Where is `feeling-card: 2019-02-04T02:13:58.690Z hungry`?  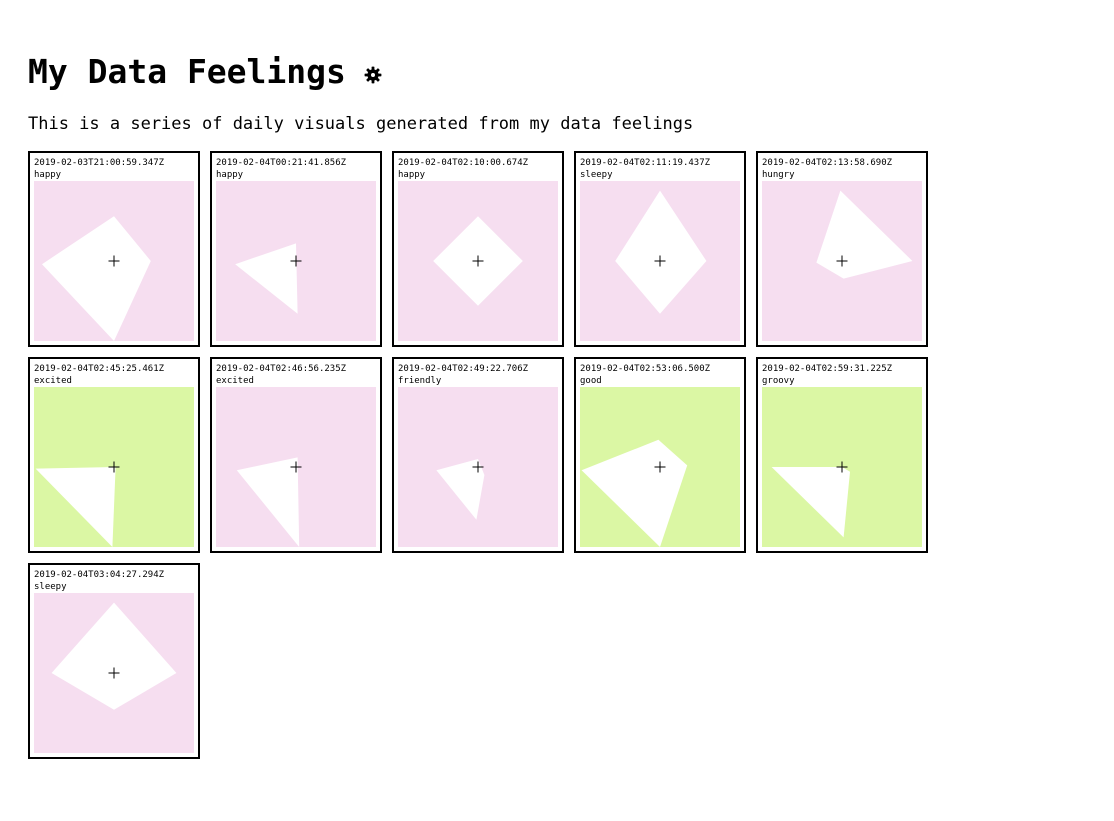 feeling-card: 2019-02-04T02:13:58.690Z hungry is located at coordinates (842, 249).